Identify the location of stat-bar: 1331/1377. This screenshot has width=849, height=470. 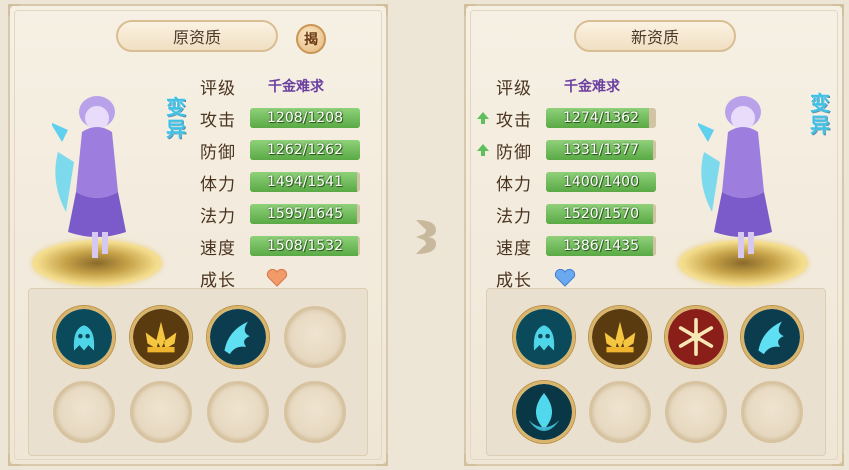
(601, 150).